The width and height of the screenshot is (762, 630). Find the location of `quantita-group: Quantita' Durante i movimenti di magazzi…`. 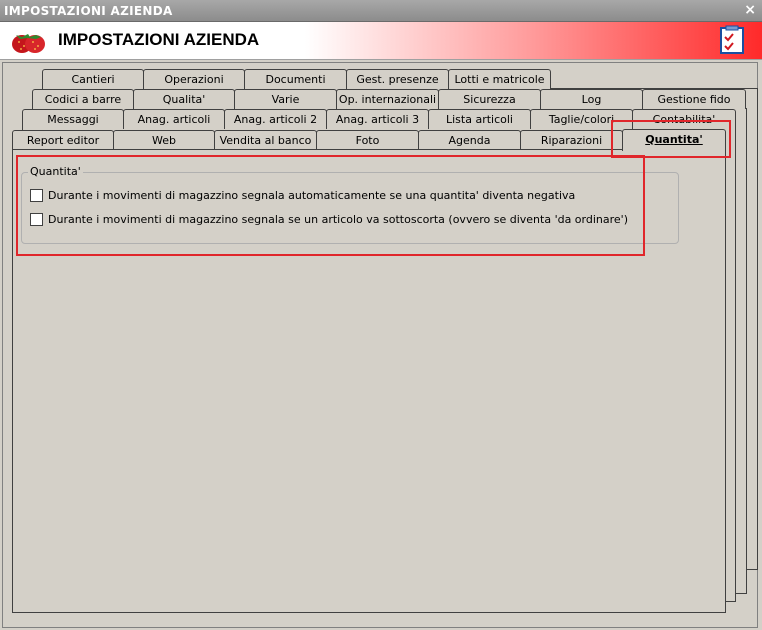

quantita-group: Quantita' Durante i movimenti di magazzi… is located at coordinates (350, 204).